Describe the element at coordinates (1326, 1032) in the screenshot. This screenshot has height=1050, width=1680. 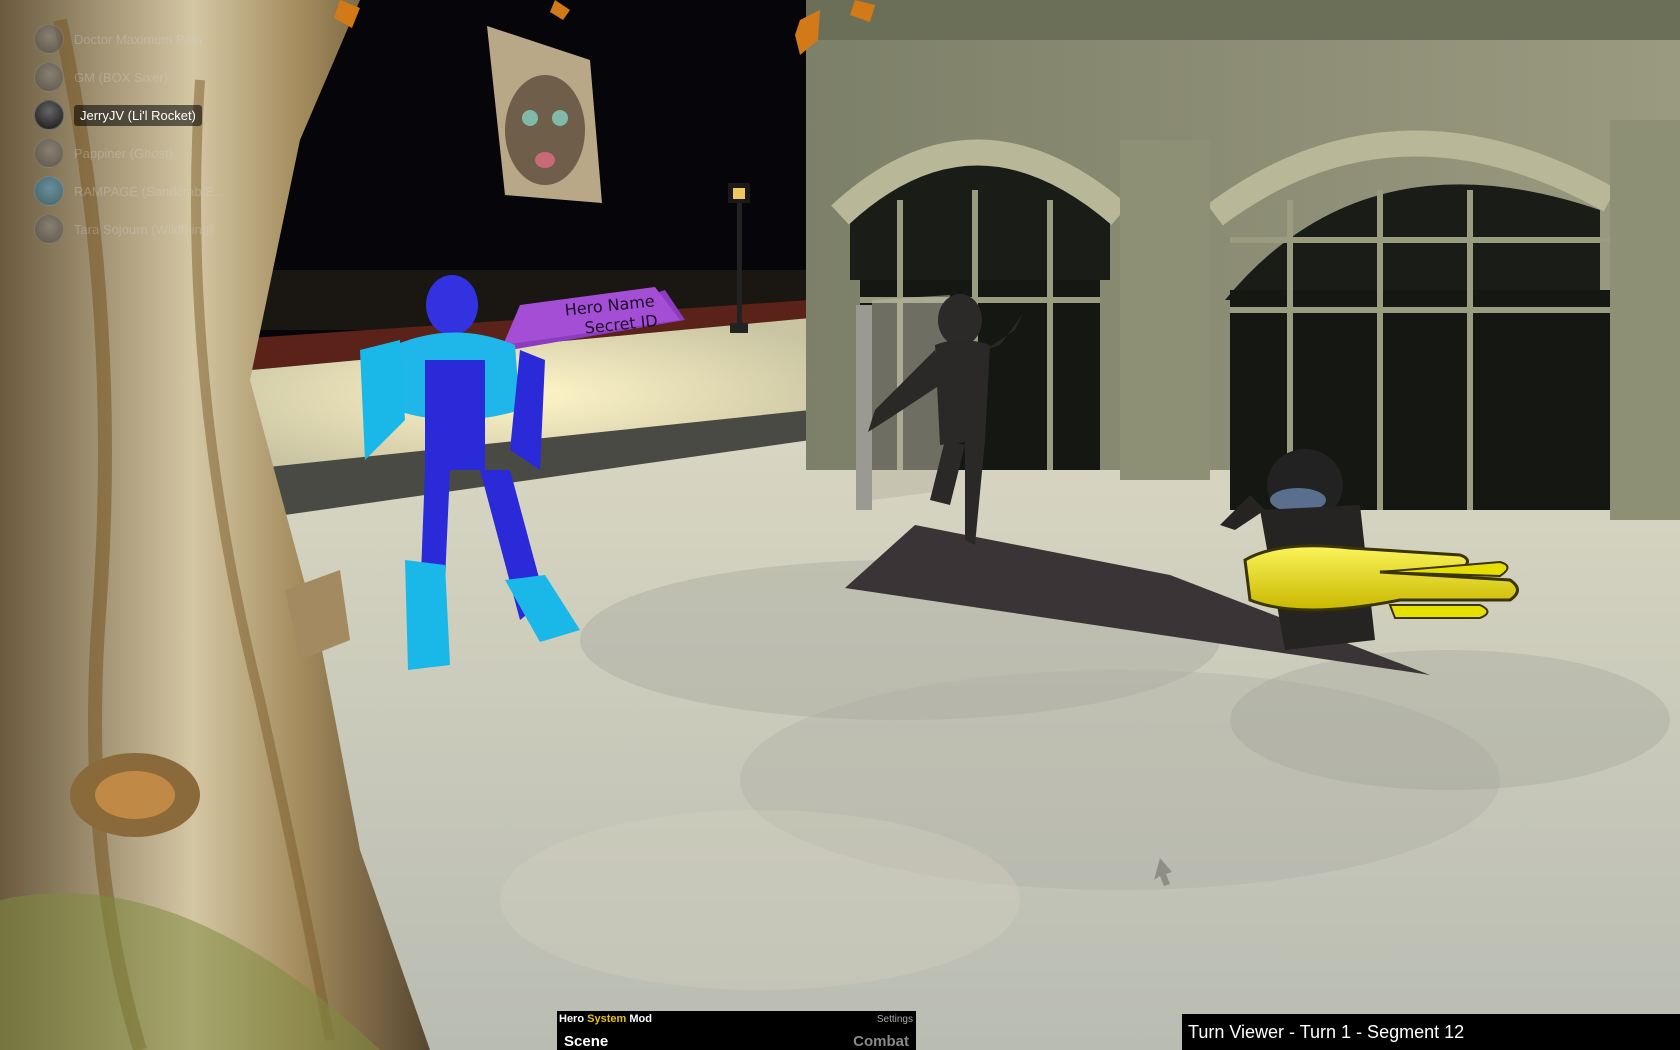
I see `turn-viewer-label: Turn Viewer - Turn 1 - Segment 12` at that location.